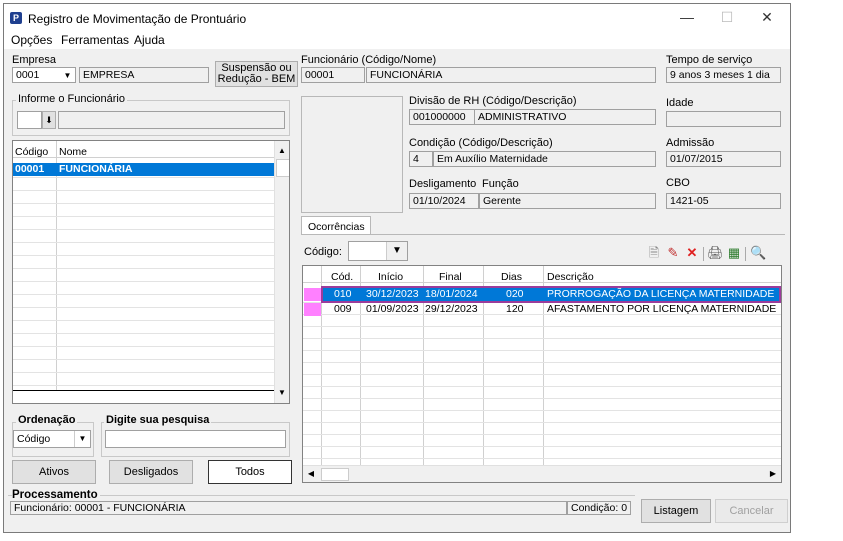  What do you see at coordinates (680, 103) in the screenshot?
I see `idade-label: Idade` at bounding box center [680, 103].